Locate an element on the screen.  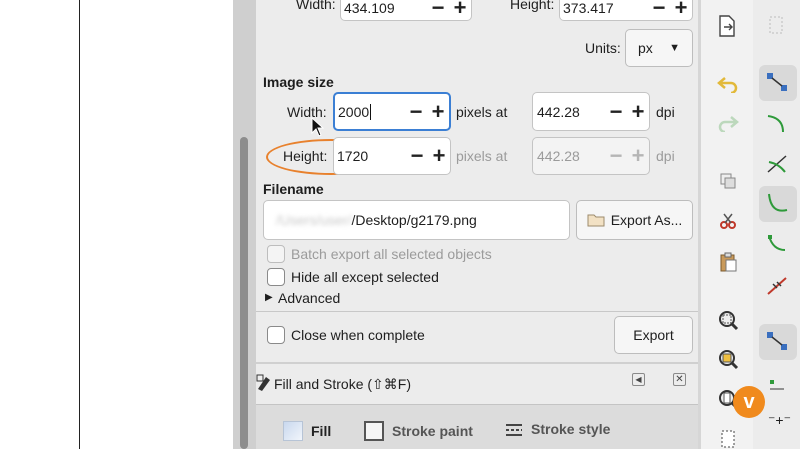
resize-page-icon is located at coordinates (728, 438).